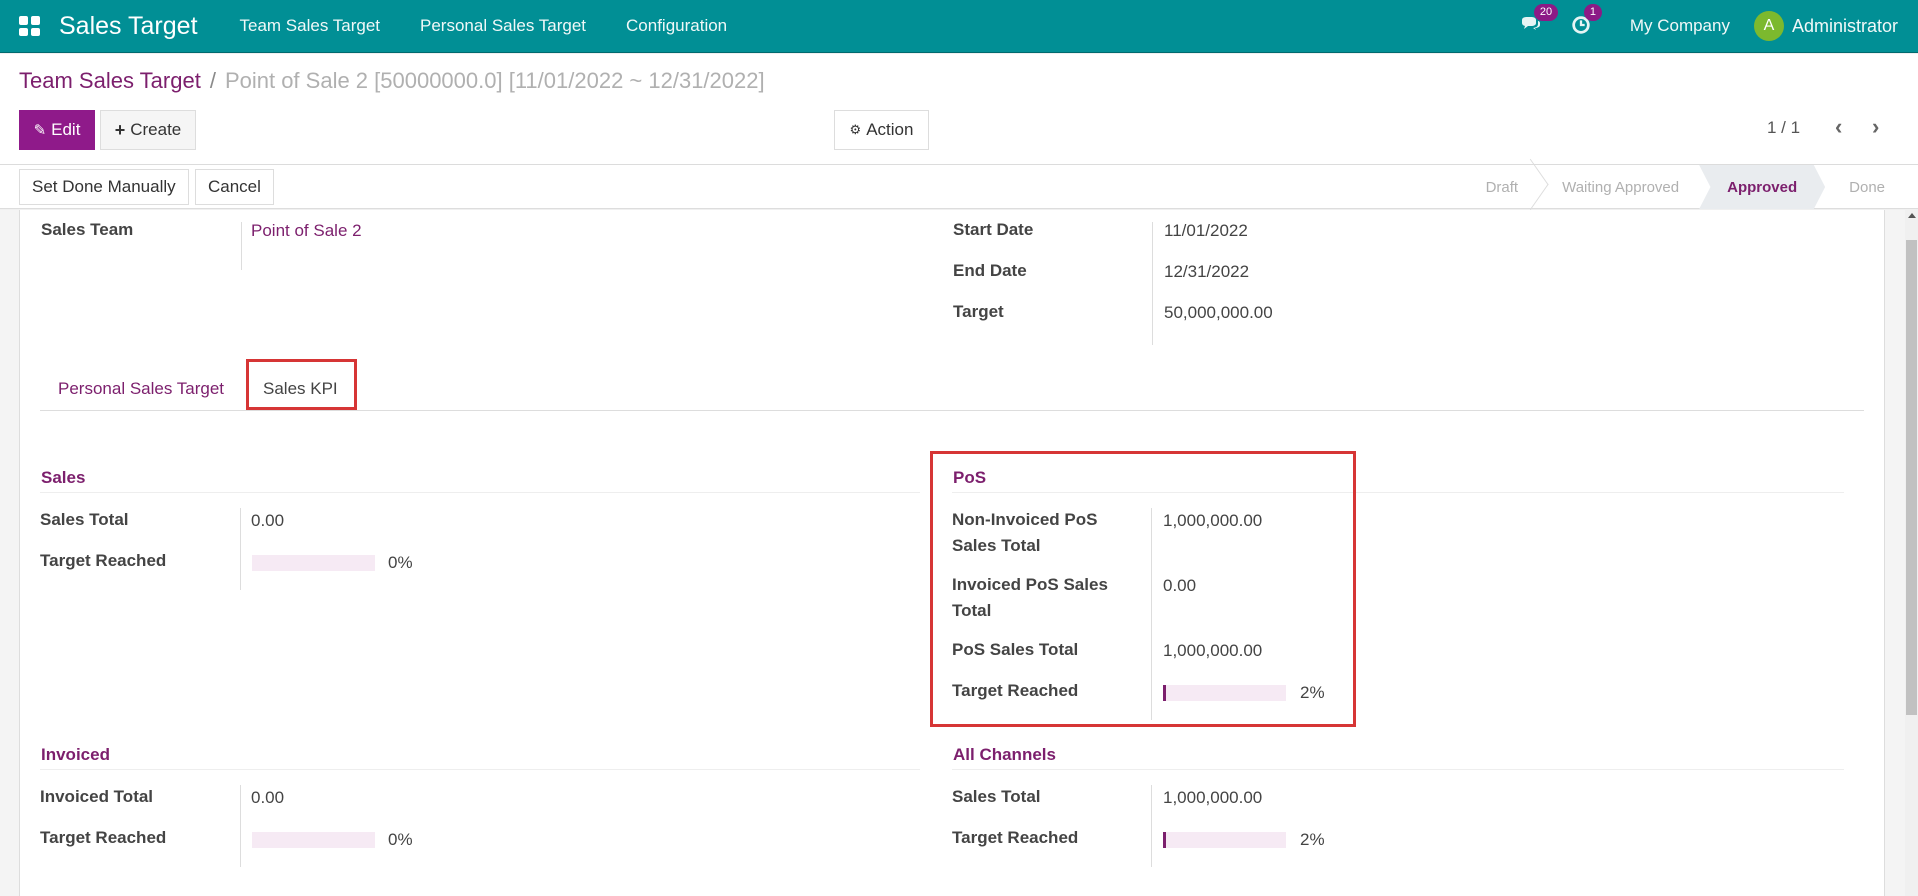 The width and height of the screenshot is (1918, 896). I want to click on target-value: 50,000,000.00, so click(1218, 312).